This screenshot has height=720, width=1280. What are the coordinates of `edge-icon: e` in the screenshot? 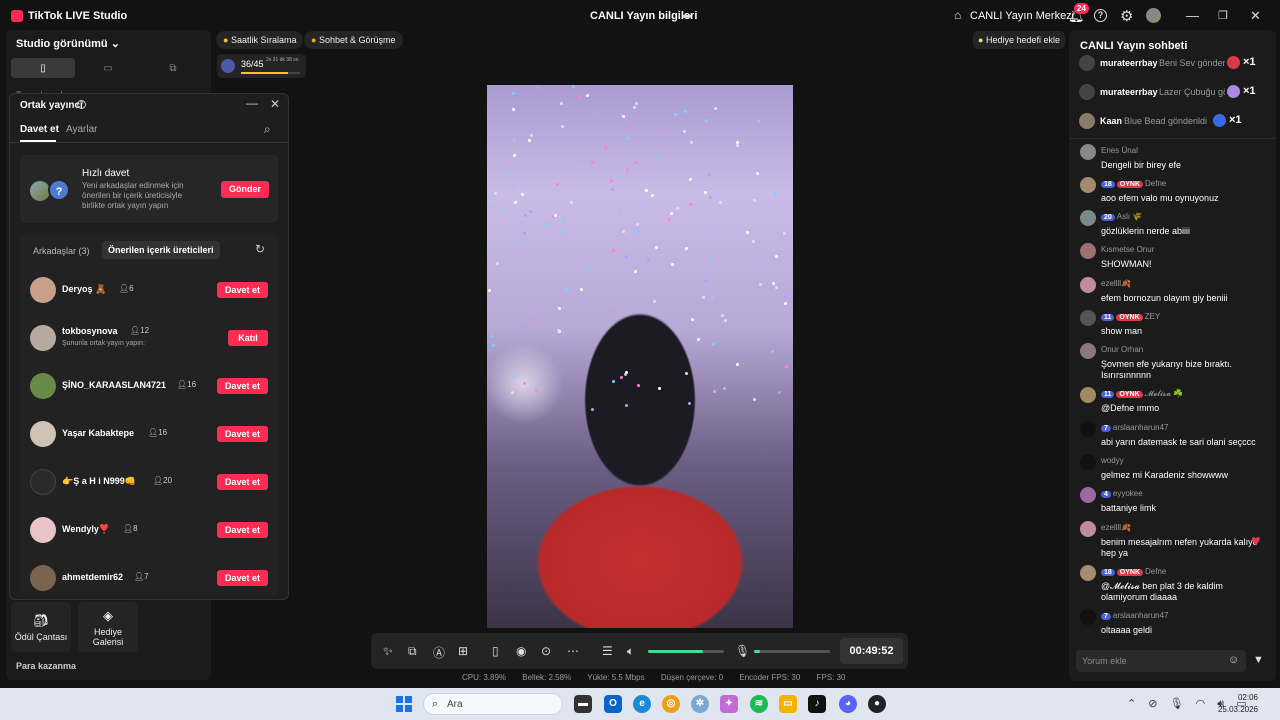 It's located at (642, 704).